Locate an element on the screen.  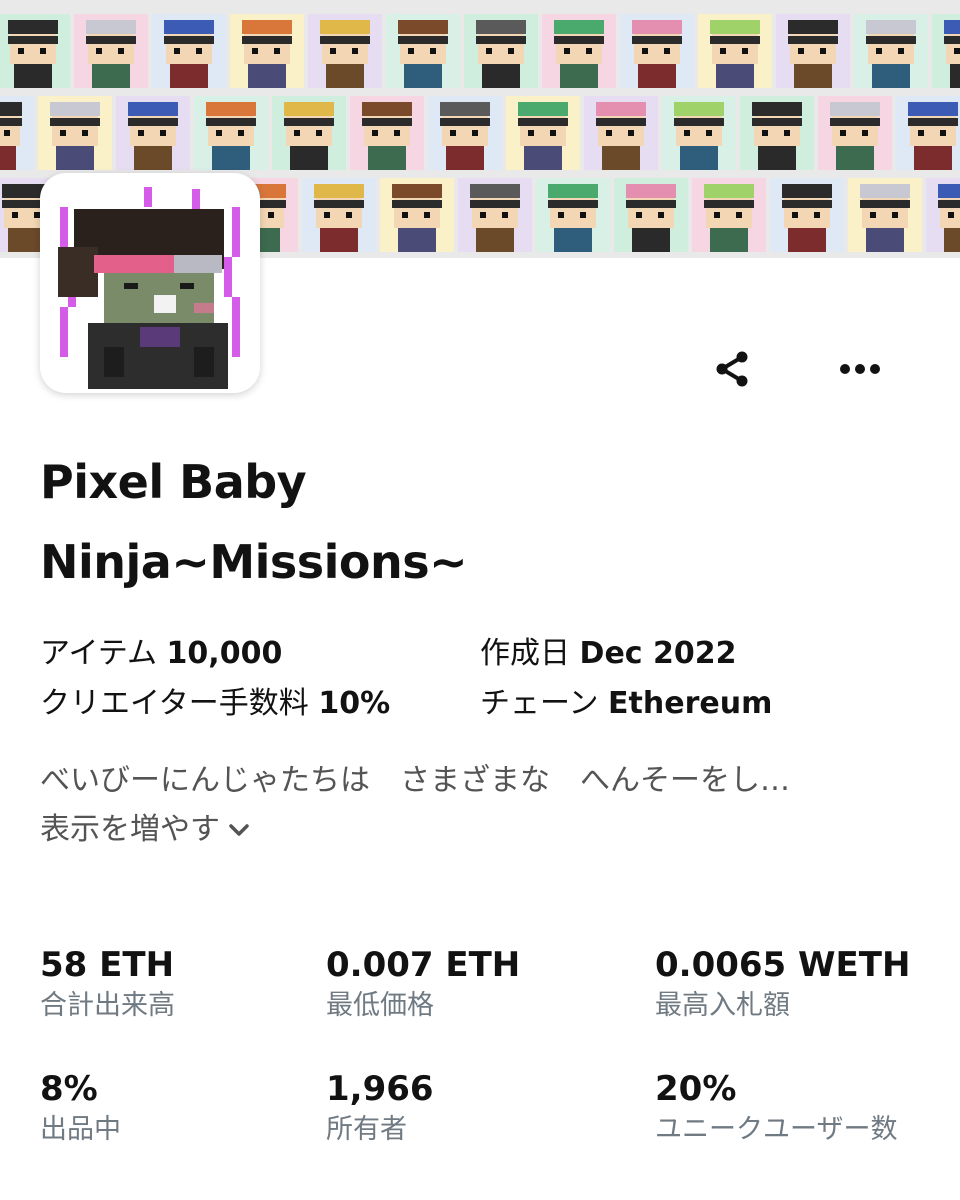
stat-best-offer: 0.0065 WETH 最高入札額 is located at coordinates (782, 984).